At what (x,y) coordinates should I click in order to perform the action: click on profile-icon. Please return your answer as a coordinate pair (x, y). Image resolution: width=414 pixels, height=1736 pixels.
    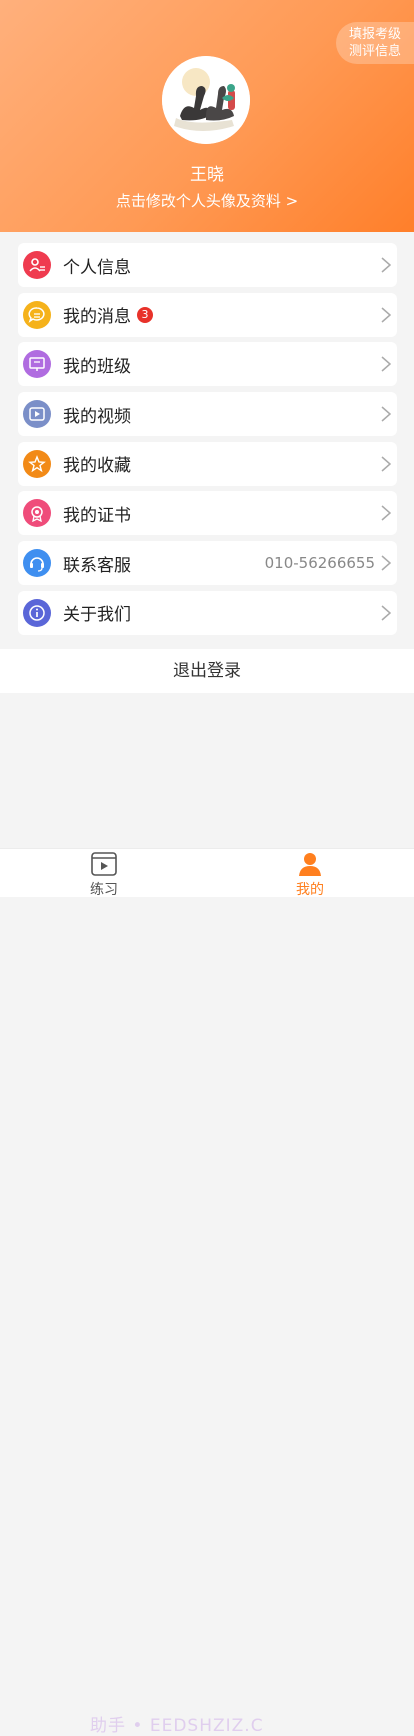
    Looking at the image, I should click on (310, 864).